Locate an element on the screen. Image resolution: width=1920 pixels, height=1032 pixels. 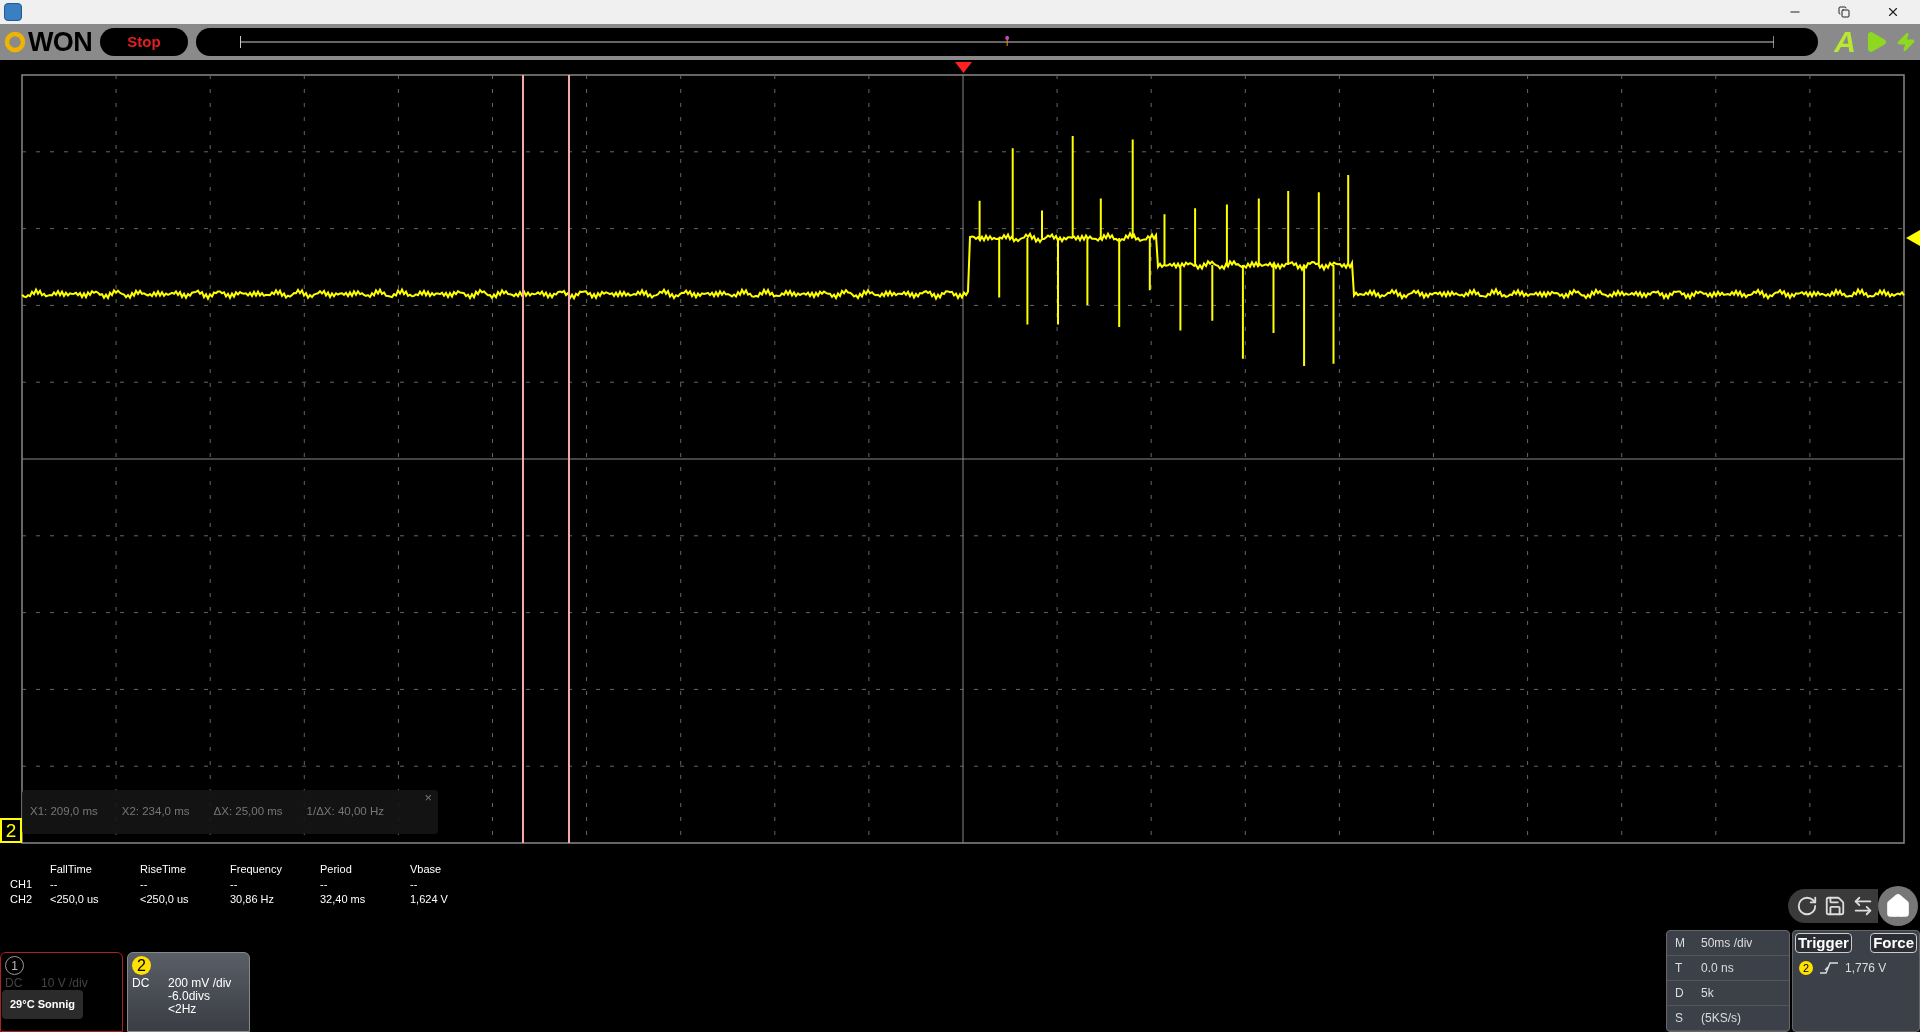
timebase-key: S is located at coordinates (1684, 1018).